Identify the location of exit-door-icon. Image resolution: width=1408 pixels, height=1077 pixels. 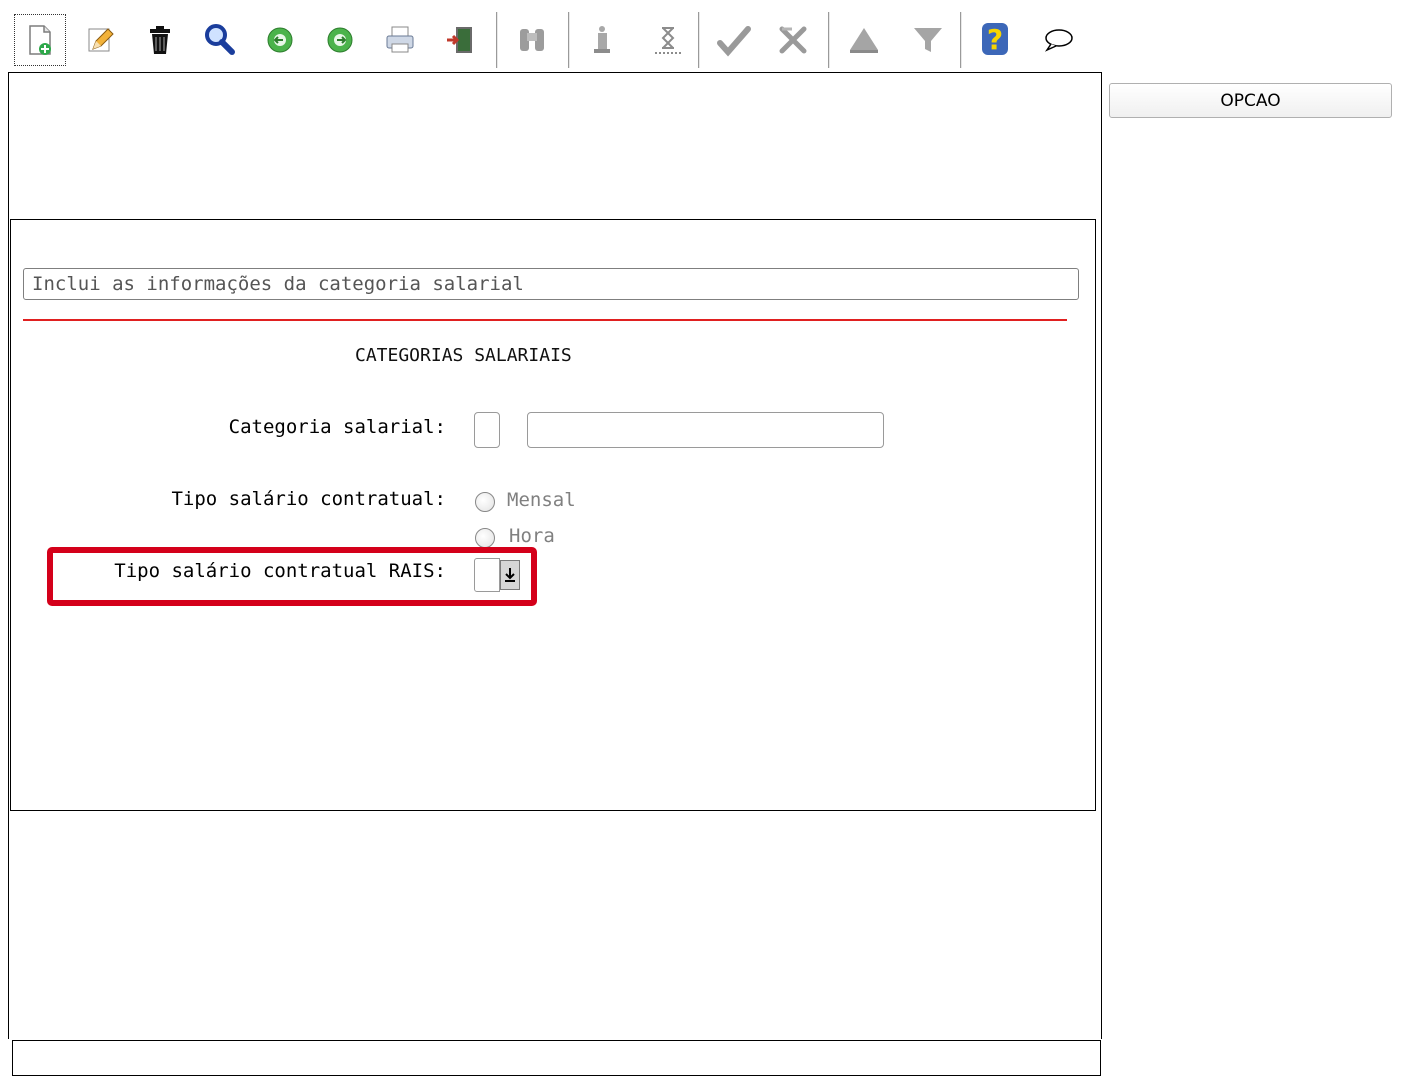
(460, 40).